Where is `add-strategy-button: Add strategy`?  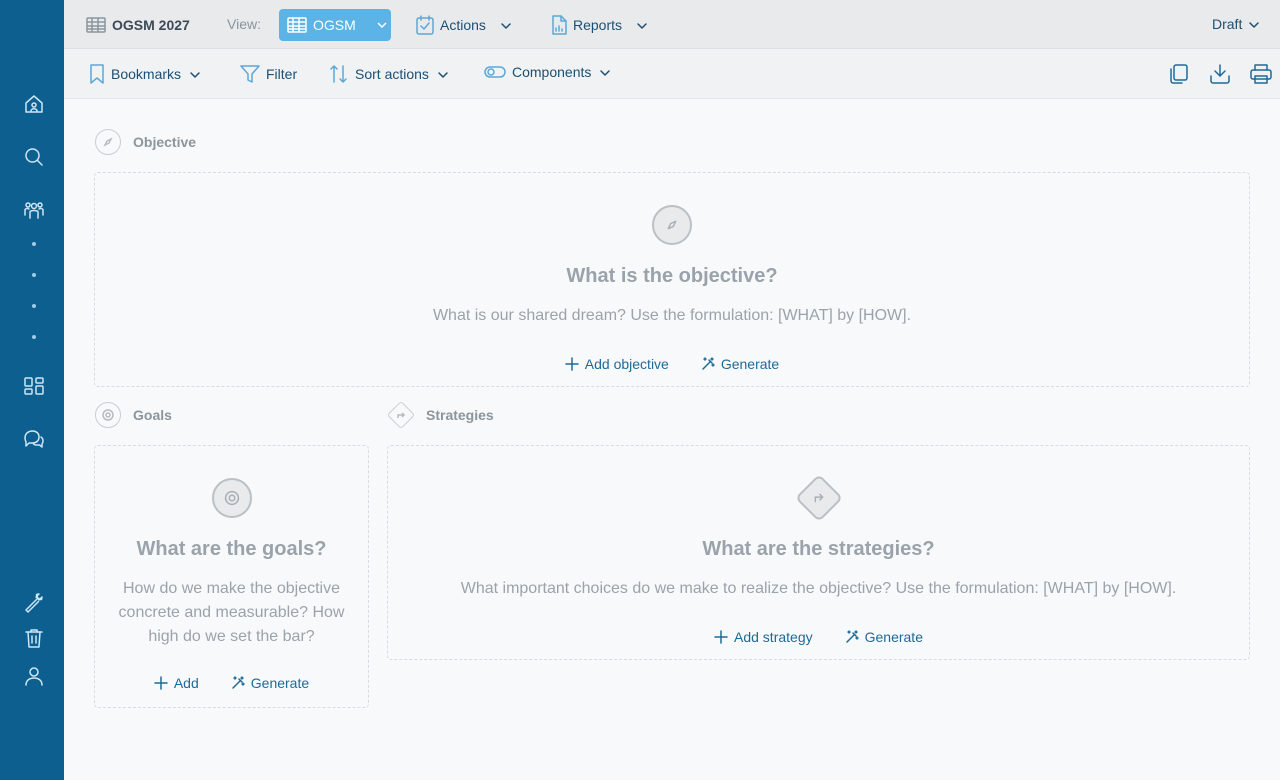 add-strategy-button: Add strategy is located at coordinates (763, 637).